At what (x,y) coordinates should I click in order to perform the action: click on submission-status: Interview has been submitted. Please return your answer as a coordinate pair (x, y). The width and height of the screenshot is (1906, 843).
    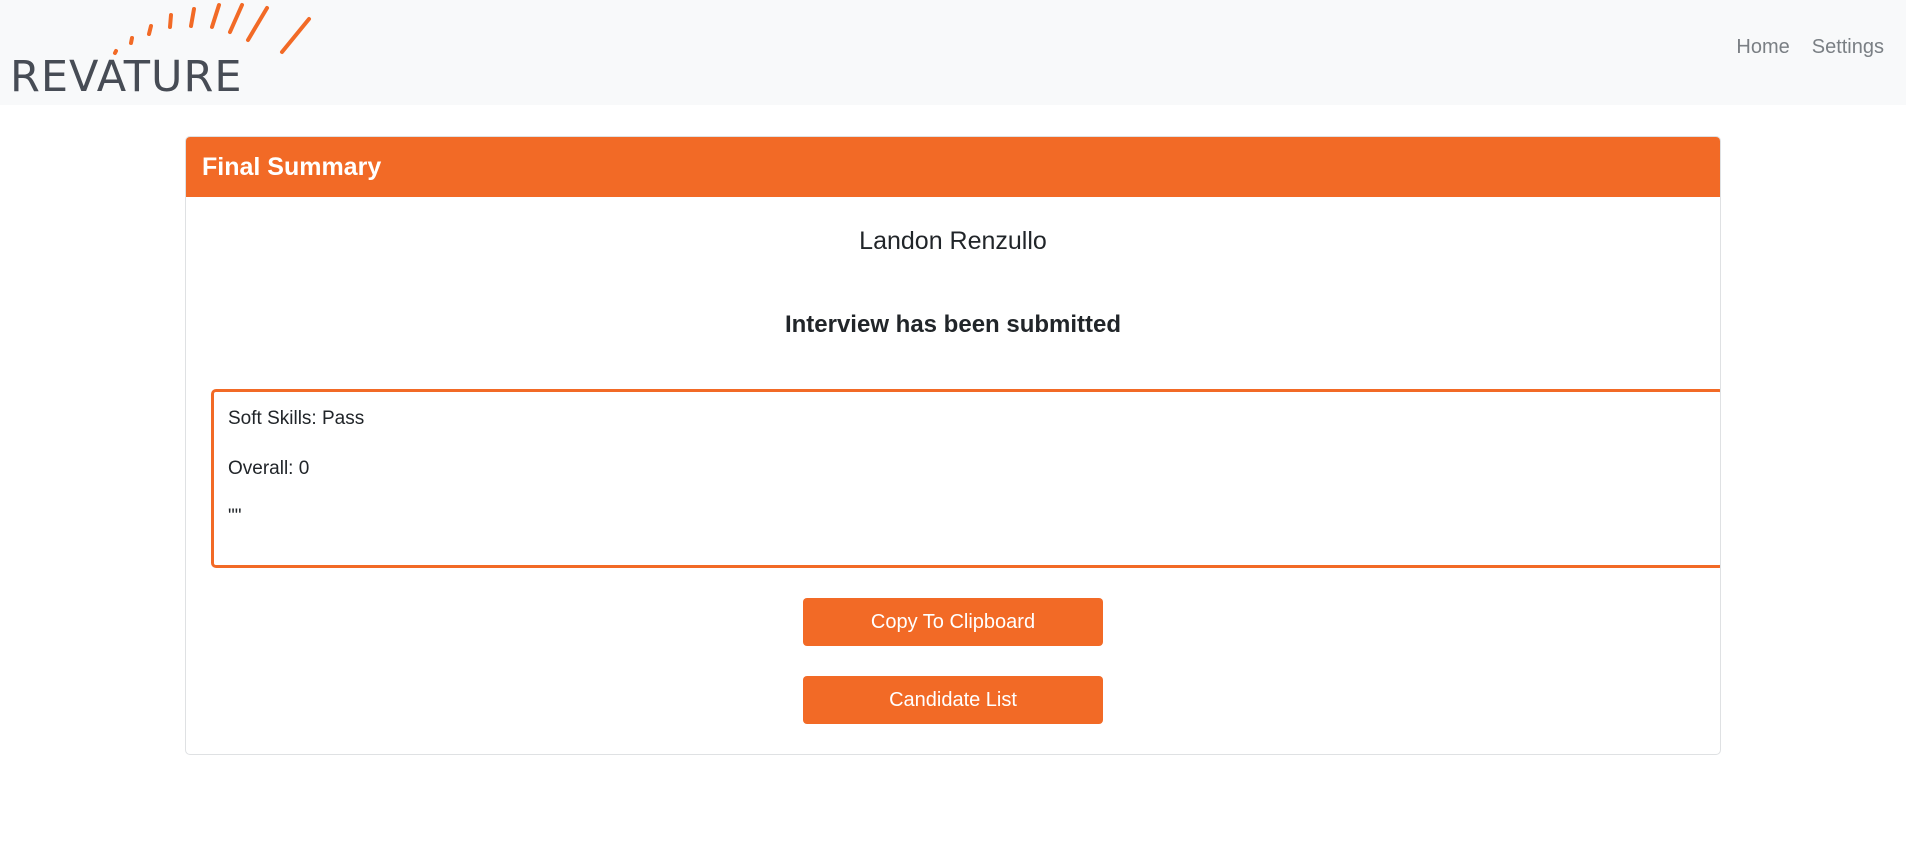
    Looking at the image, I should click on (953, 324).